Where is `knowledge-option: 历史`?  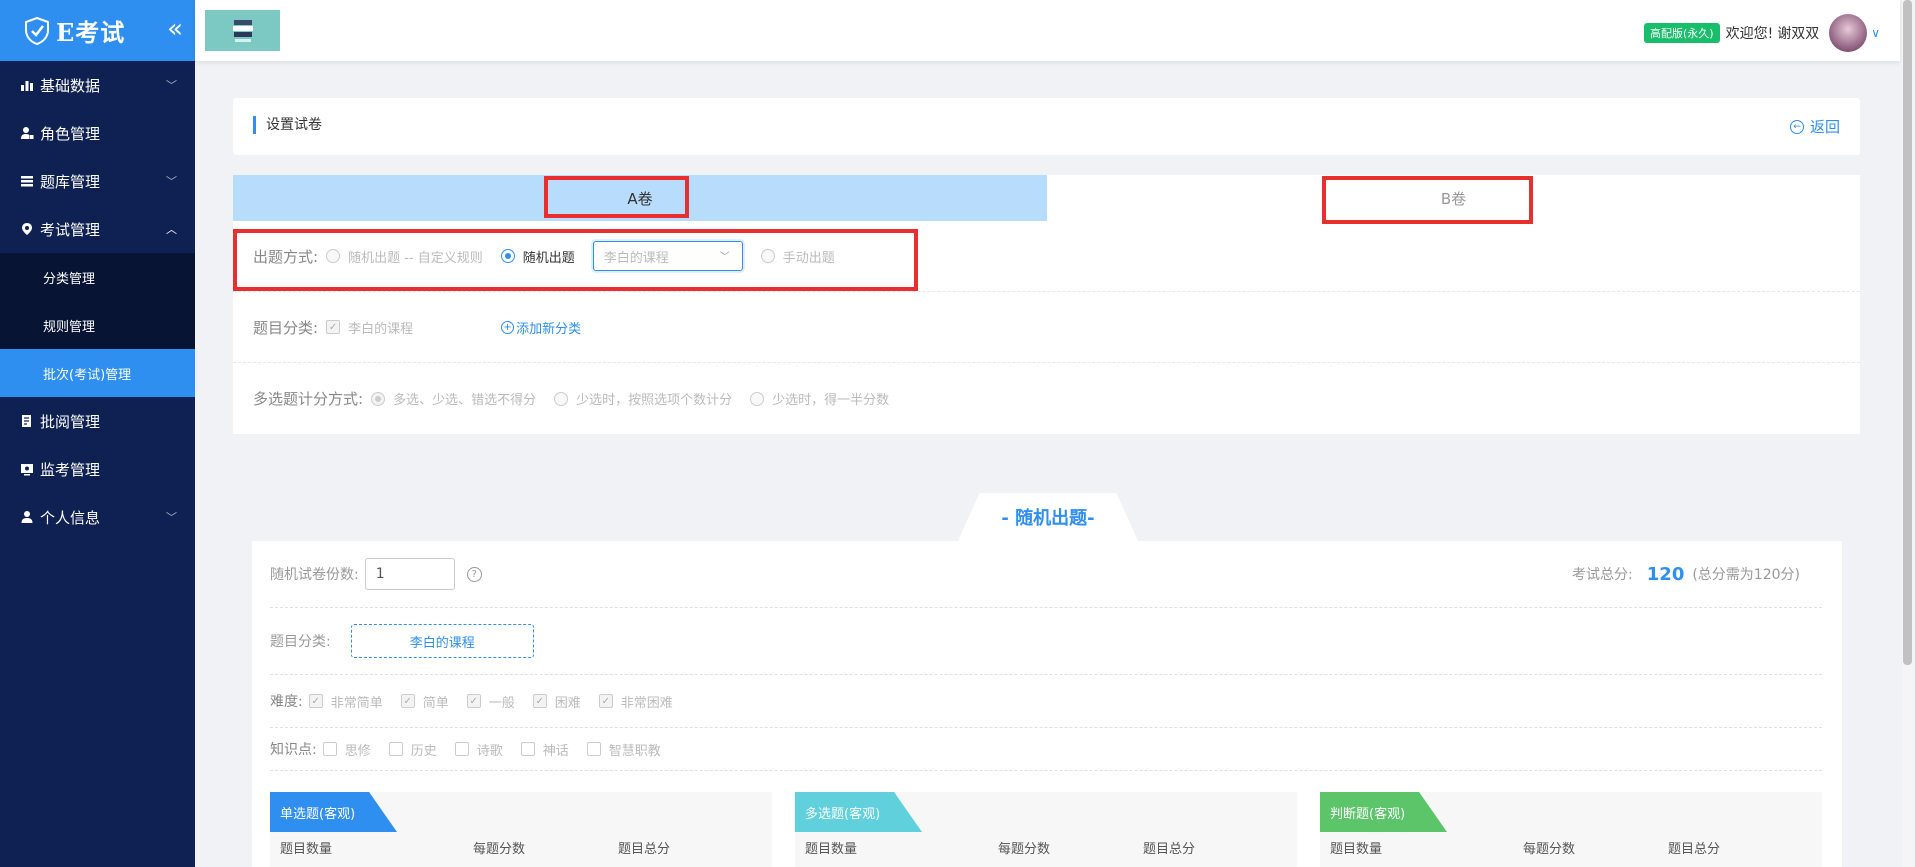
knowledge-option: 历史 is located at coordinates (412, 749).